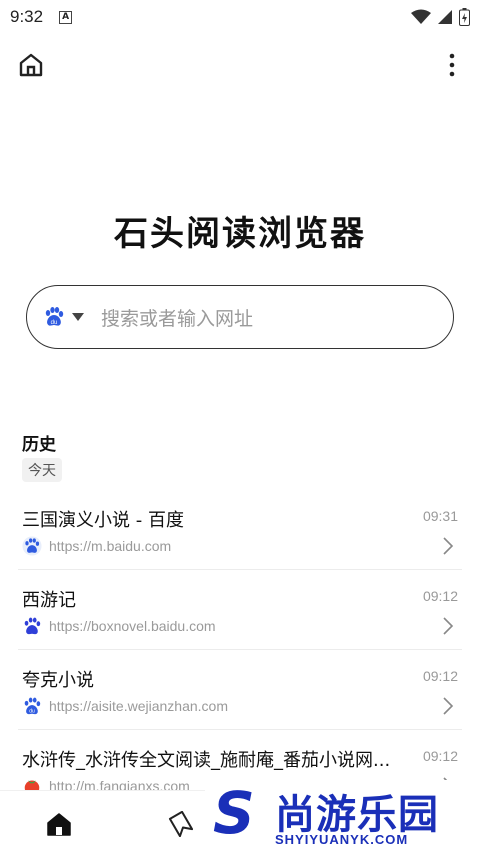 The height and width of the screenshot is (855, 480). I want to click on battery-charging-icon, so click(464, 17).